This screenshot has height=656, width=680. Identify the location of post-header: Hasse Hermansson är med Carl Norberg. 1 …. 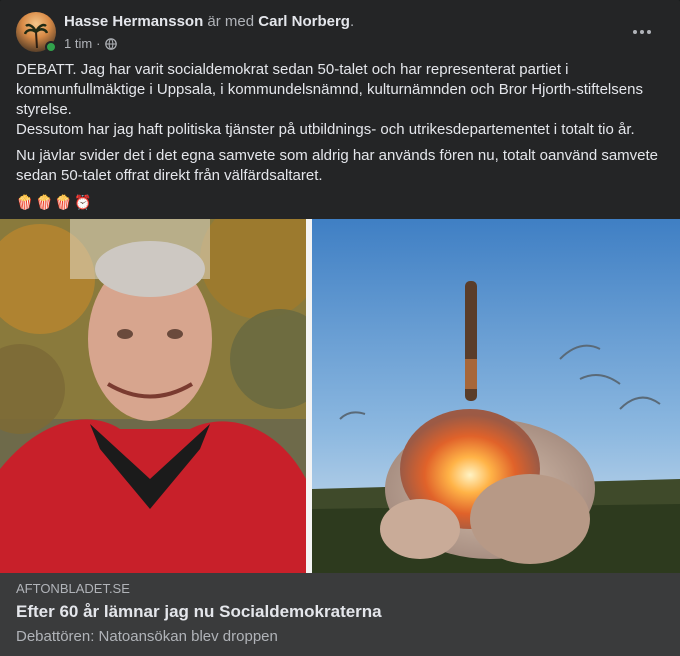
(340, 34).